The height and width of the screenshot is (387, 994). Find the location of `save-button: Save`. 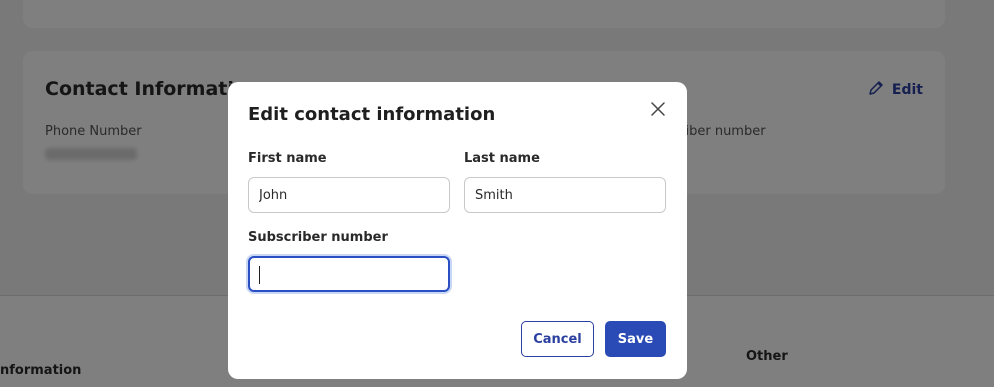

save-button: Save is located at coordinates (635, 339).